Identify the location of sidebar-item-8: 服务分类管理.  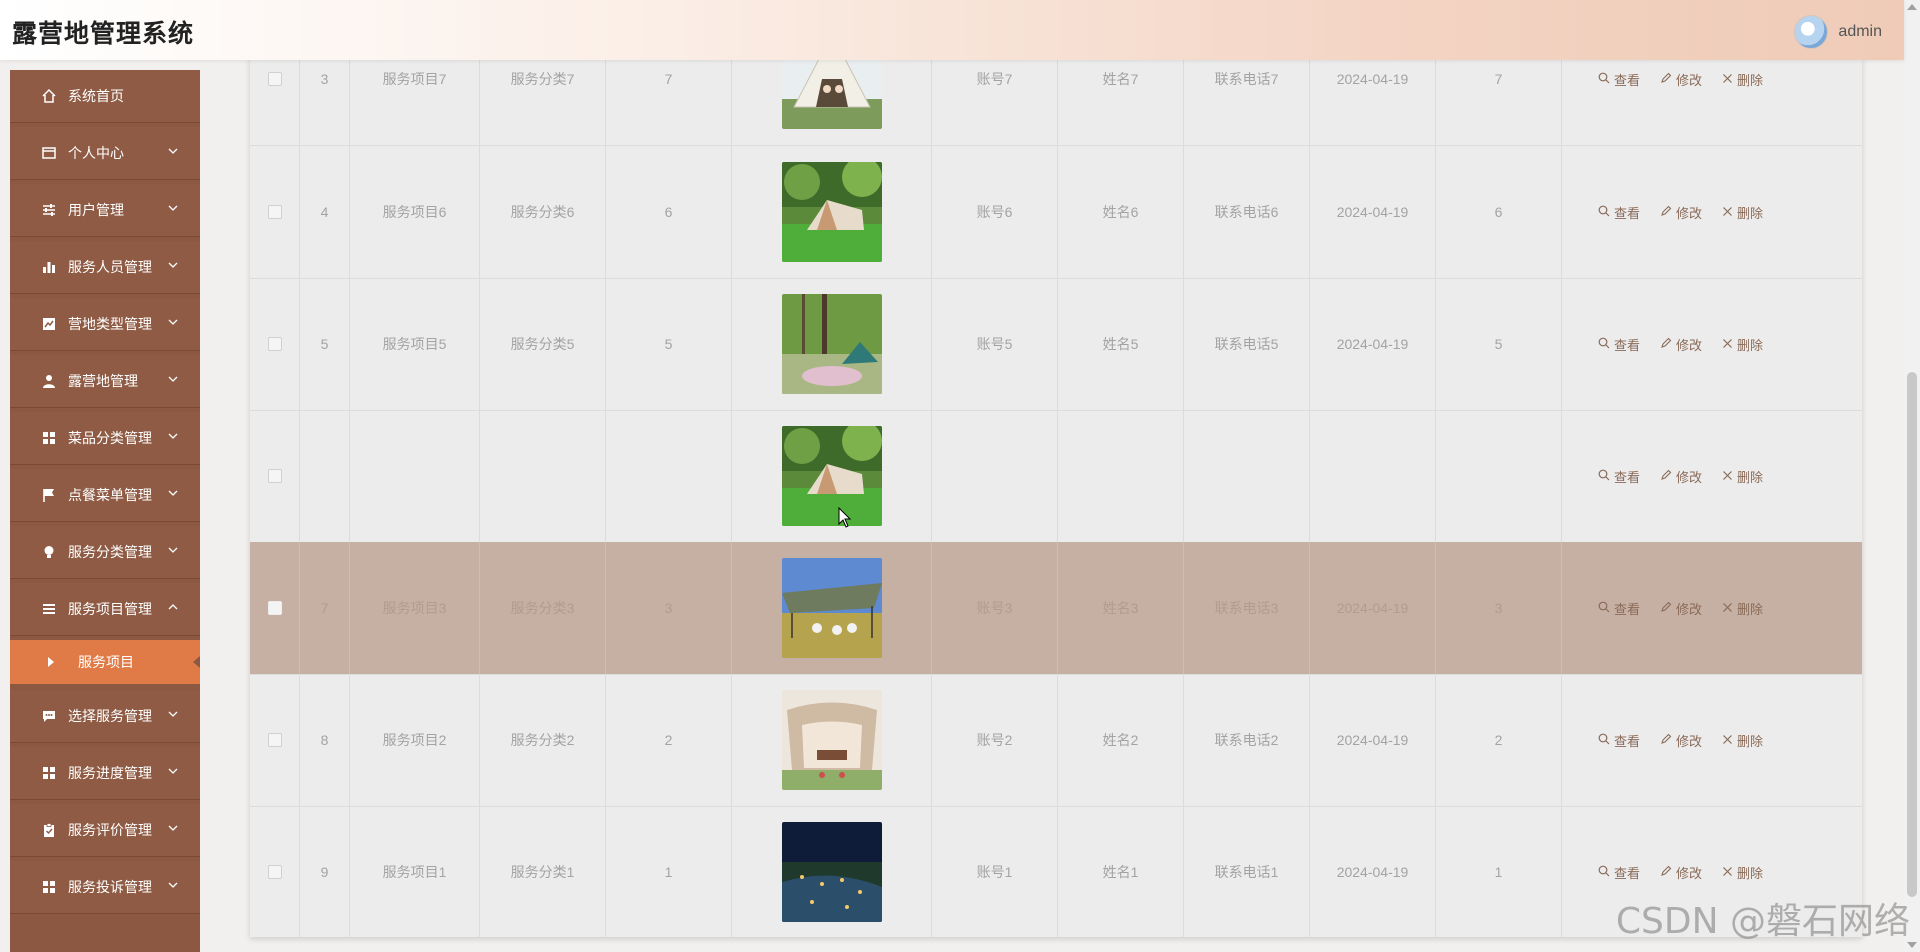
(105, 552).